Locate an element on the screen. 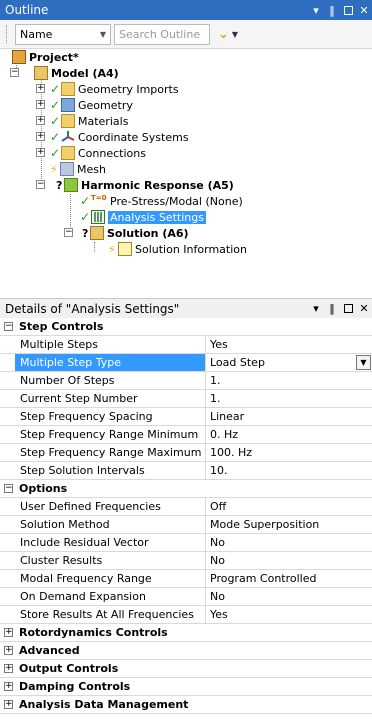 This screenshot has width=372, height=719. tree-item-geometry-imports: + ✓ Geometry Imports is located at coordinates (107, 89).